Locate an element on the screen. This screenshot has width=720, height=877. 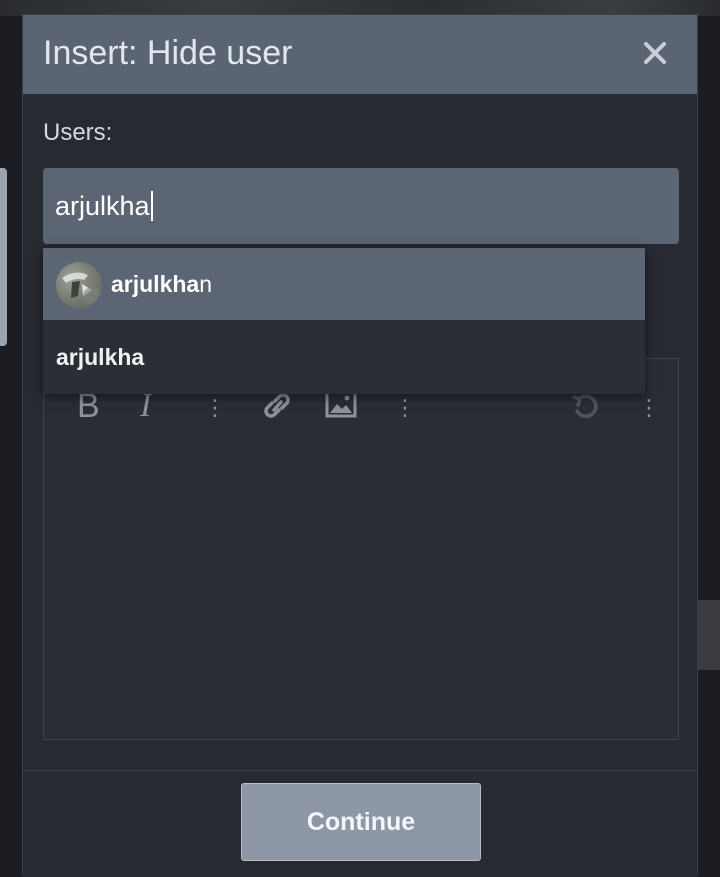
link-button is located at coordinates (277, 408).